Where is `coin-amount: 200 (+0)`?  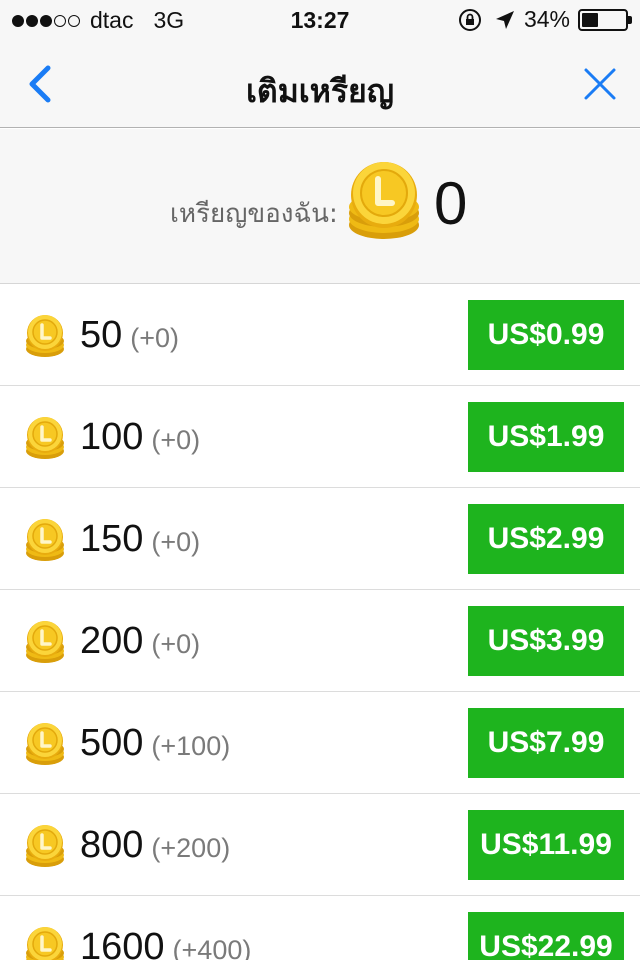 coin-amount: 200 (+0) is located at coordinates (140, 641).